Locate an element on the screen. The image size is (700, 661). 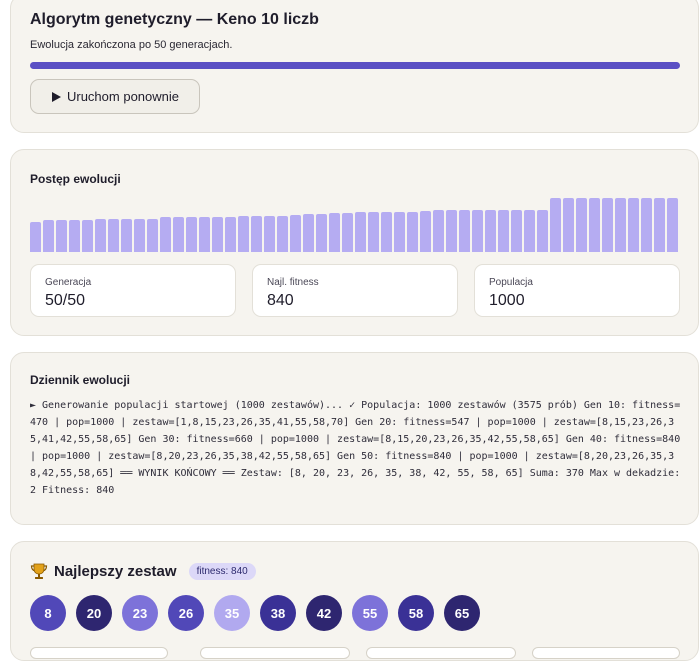
stat-label: Najl. fitness is located at coordinates (293, 282).